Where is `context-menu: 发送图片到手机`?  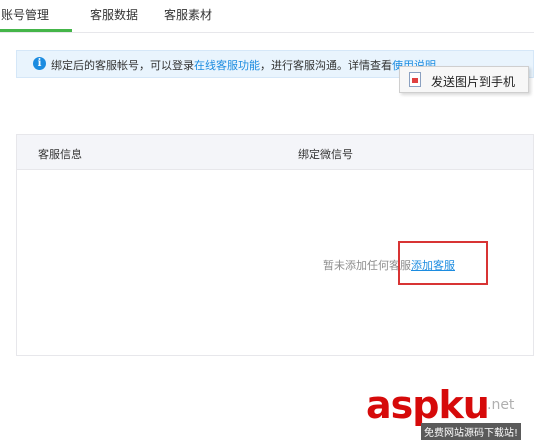 context-menu: 发送图片到手机 is located at coordinates (464, 79).